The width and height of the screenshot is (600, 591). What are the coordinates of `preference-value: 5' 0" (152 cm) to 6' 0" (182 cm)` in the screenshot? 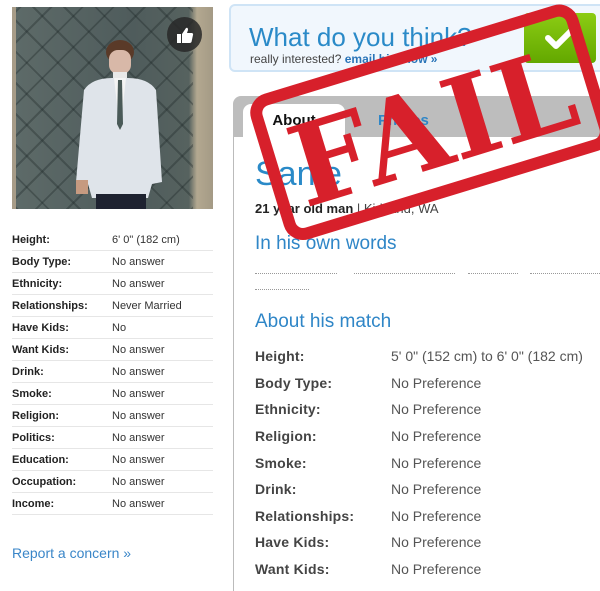 It's located at (487, 356).